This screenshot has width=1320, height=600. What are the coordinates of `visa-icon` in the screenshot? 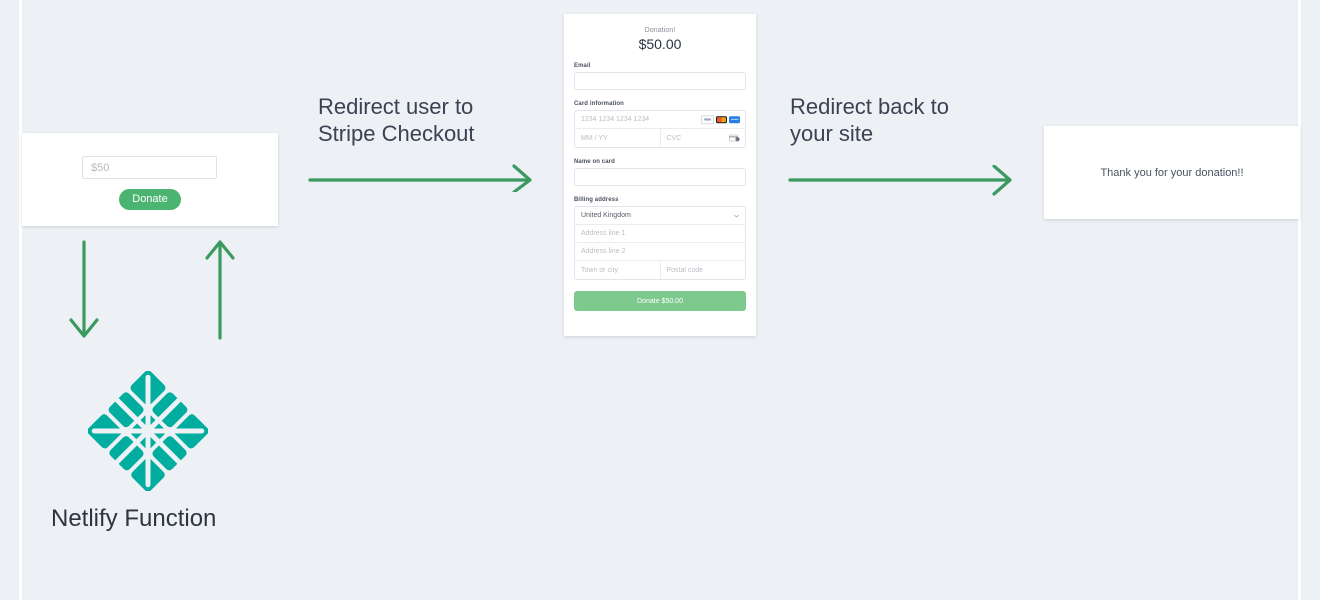 It's located at (707, 119).